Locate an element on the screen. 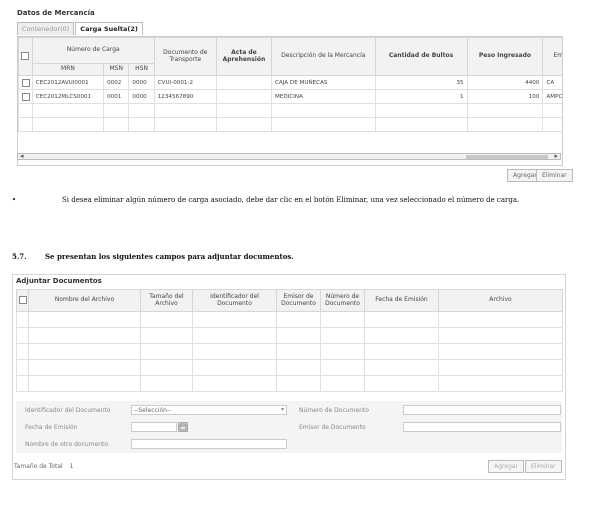 The height and width of the screenshot is (510, 589). calendar-icon is located at coordinates (183, 427).